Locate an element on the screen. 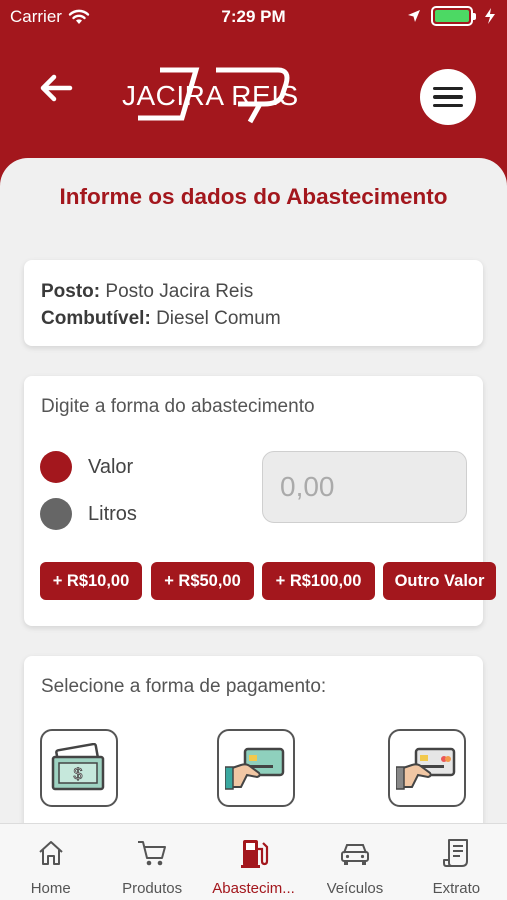 The image size is (507, 900). cash-icon: $ is located at coordinates (78, 767).